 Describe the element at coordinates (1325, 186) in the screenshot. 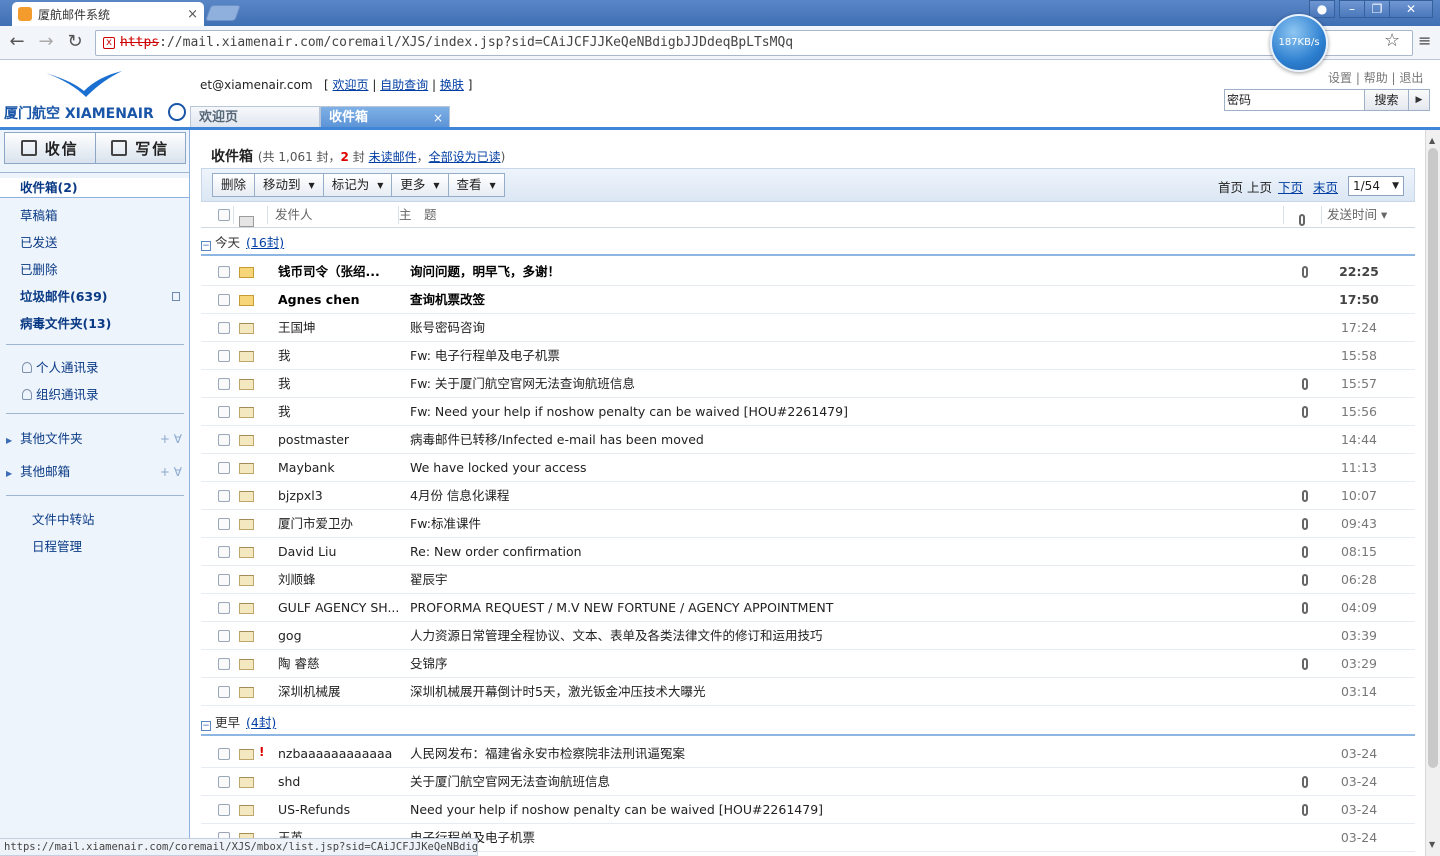

I see `last-page-link: 末页` at that location.